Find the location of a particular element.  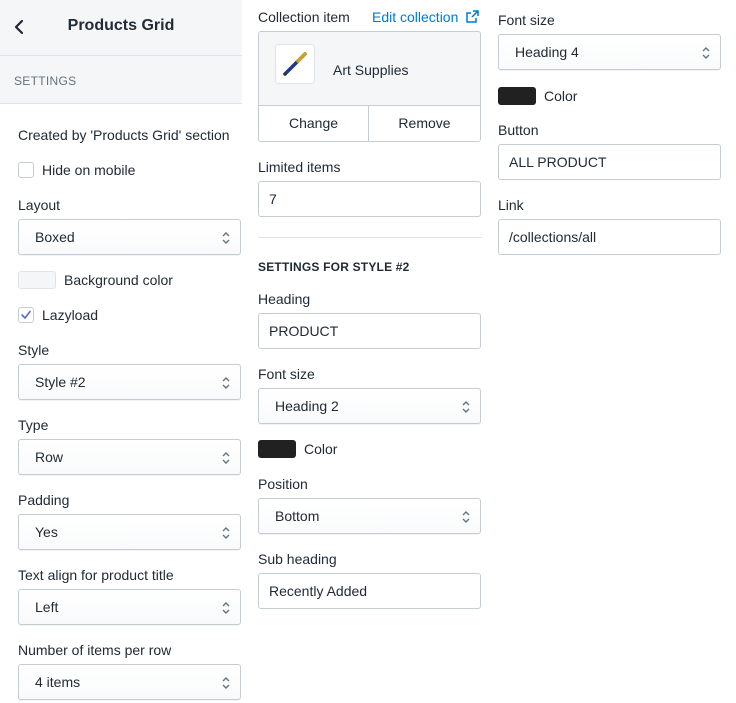

position-value: Bottom is located at coordinates (297, 516).